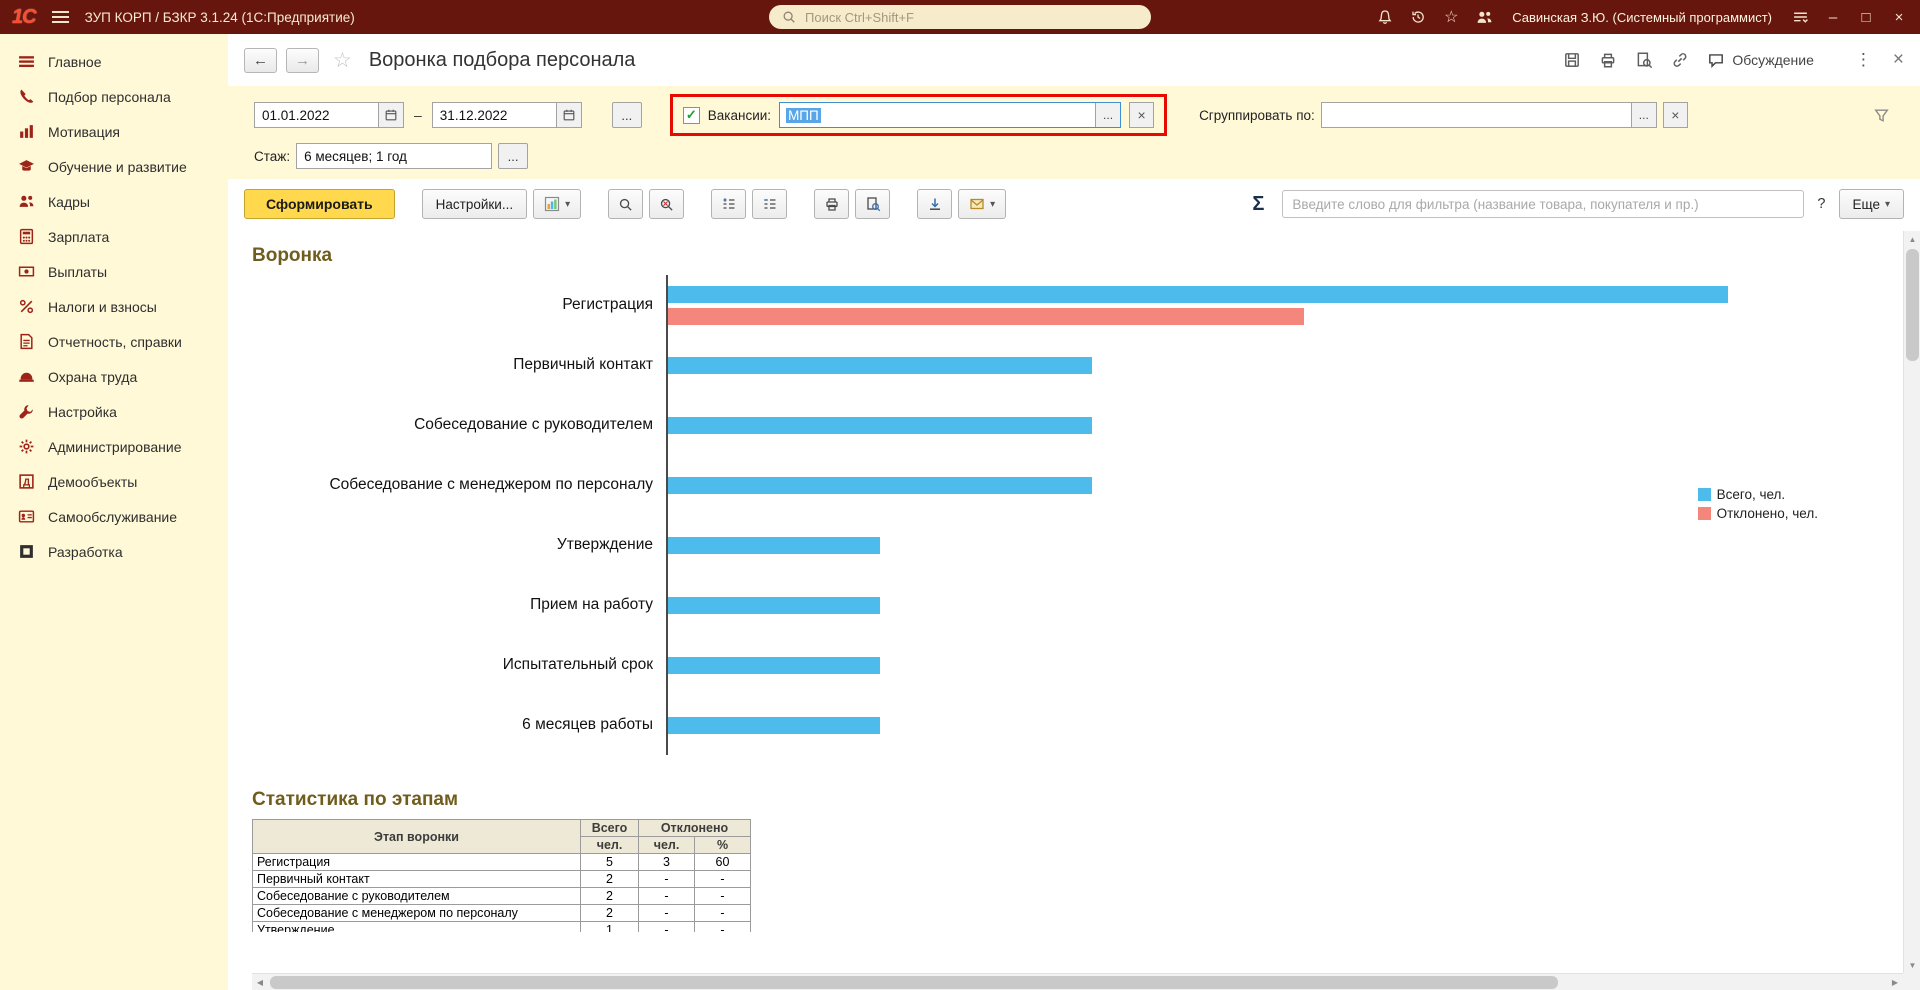 The image size is (1920, 990). I want to click on scroll-right-icon: ▶, so click(1895, 982).